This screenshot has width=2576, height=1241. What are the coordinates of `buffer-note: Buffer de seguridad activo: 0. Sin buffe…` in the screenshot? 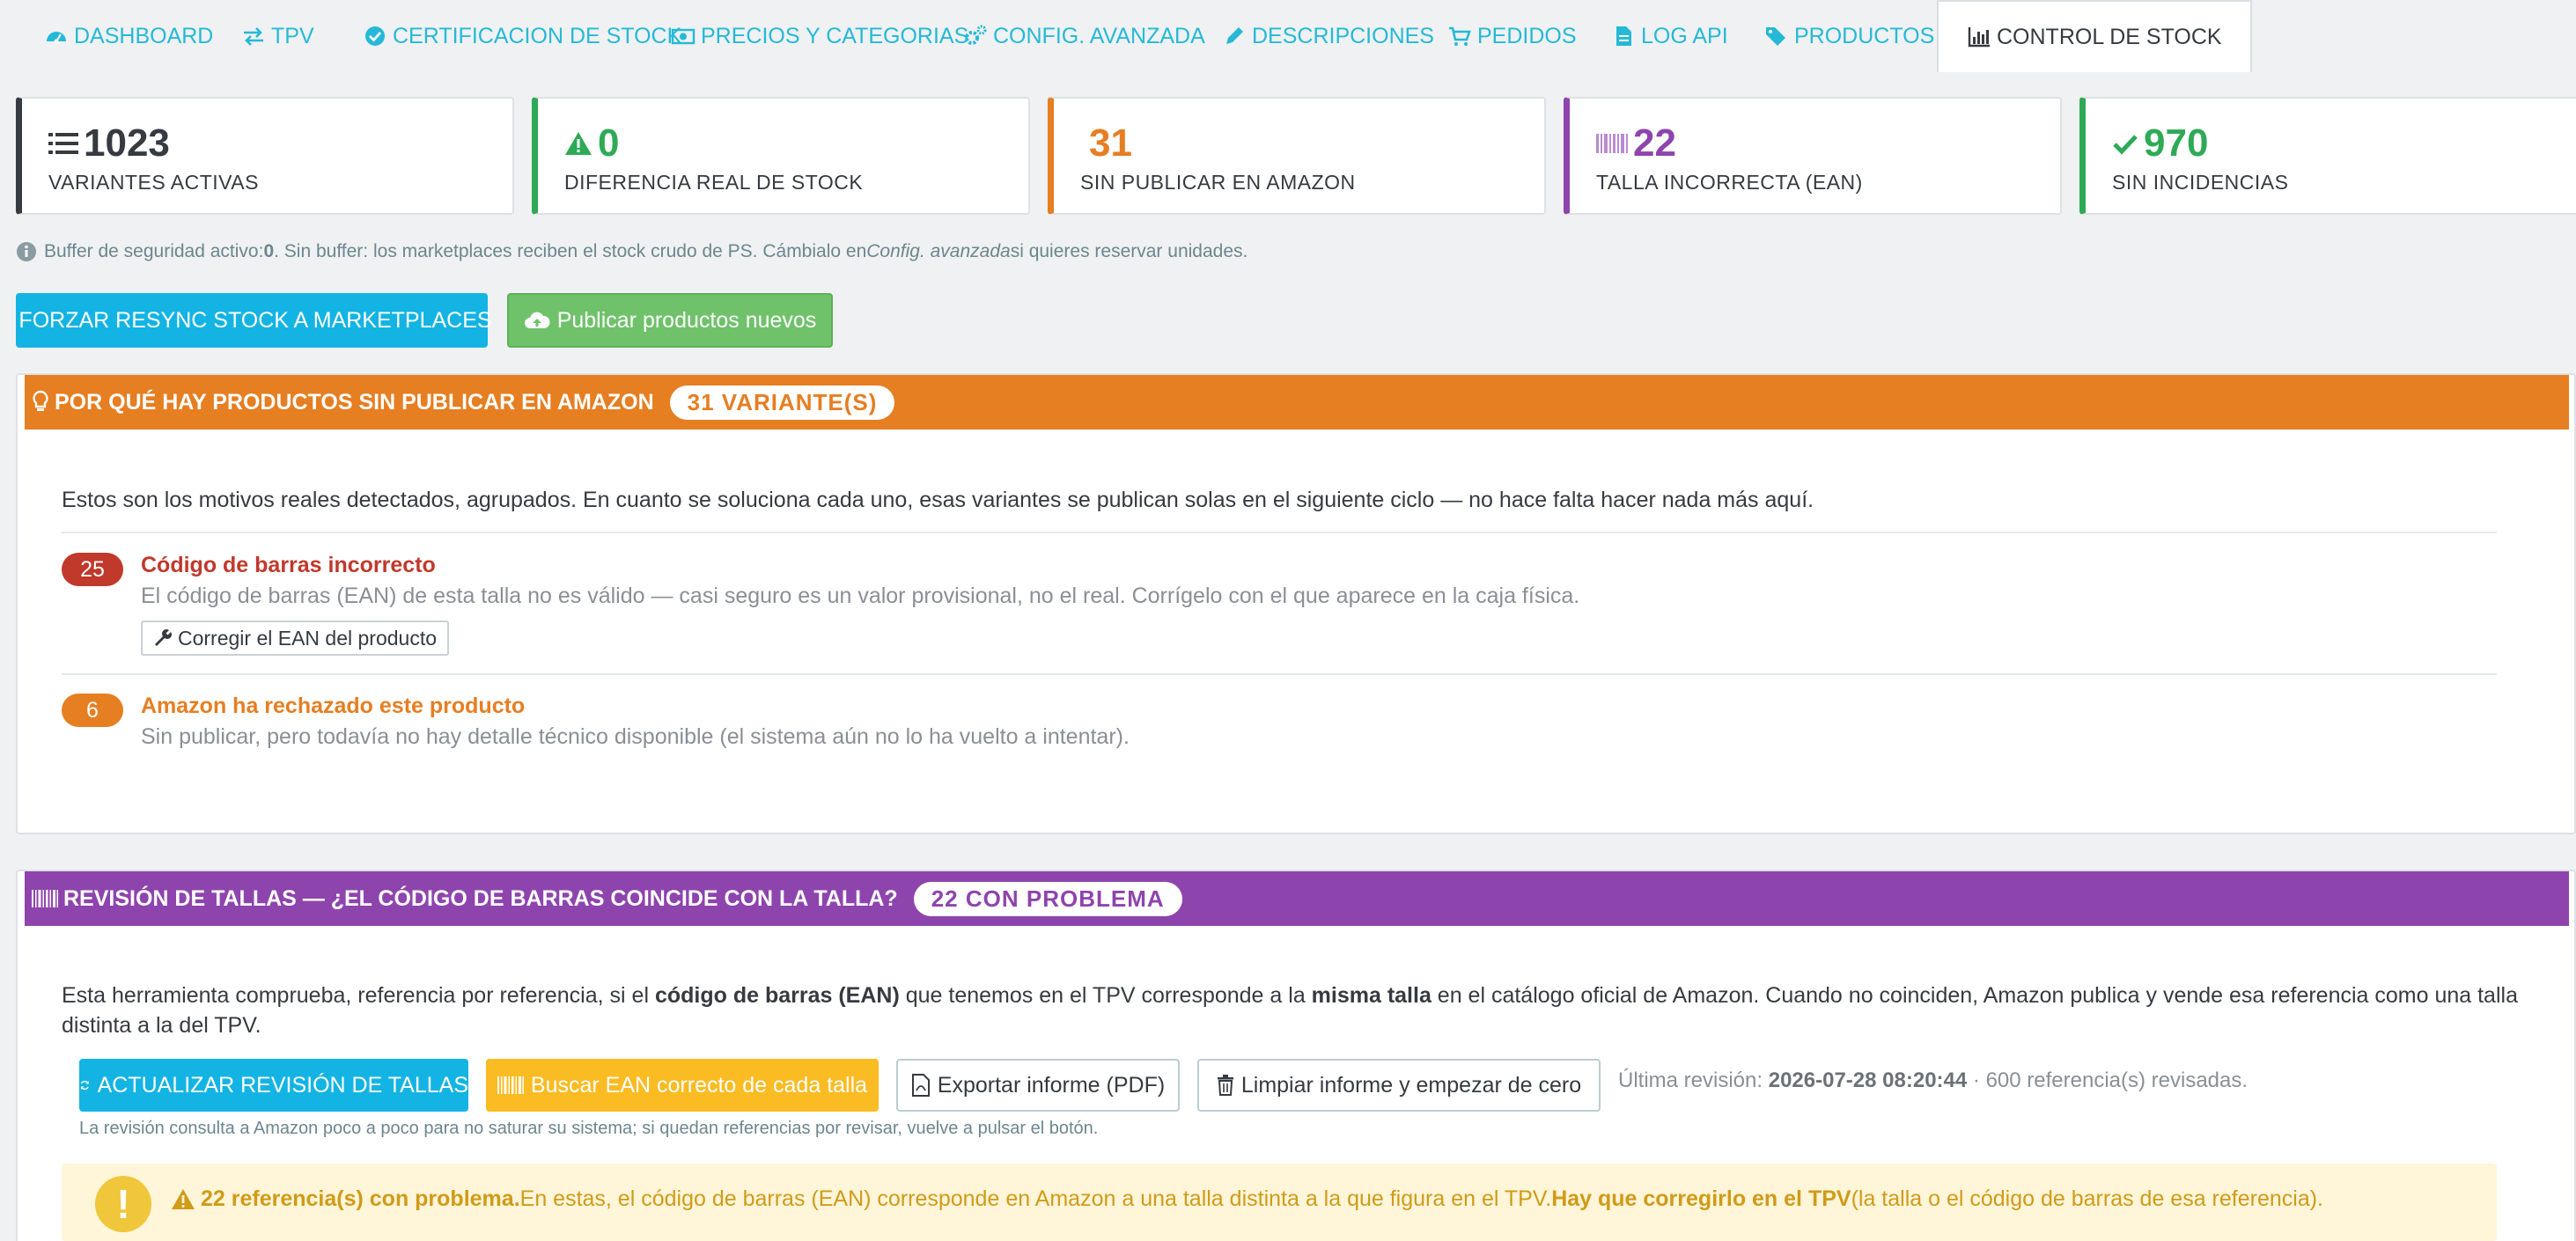 It's located at (632, 251).